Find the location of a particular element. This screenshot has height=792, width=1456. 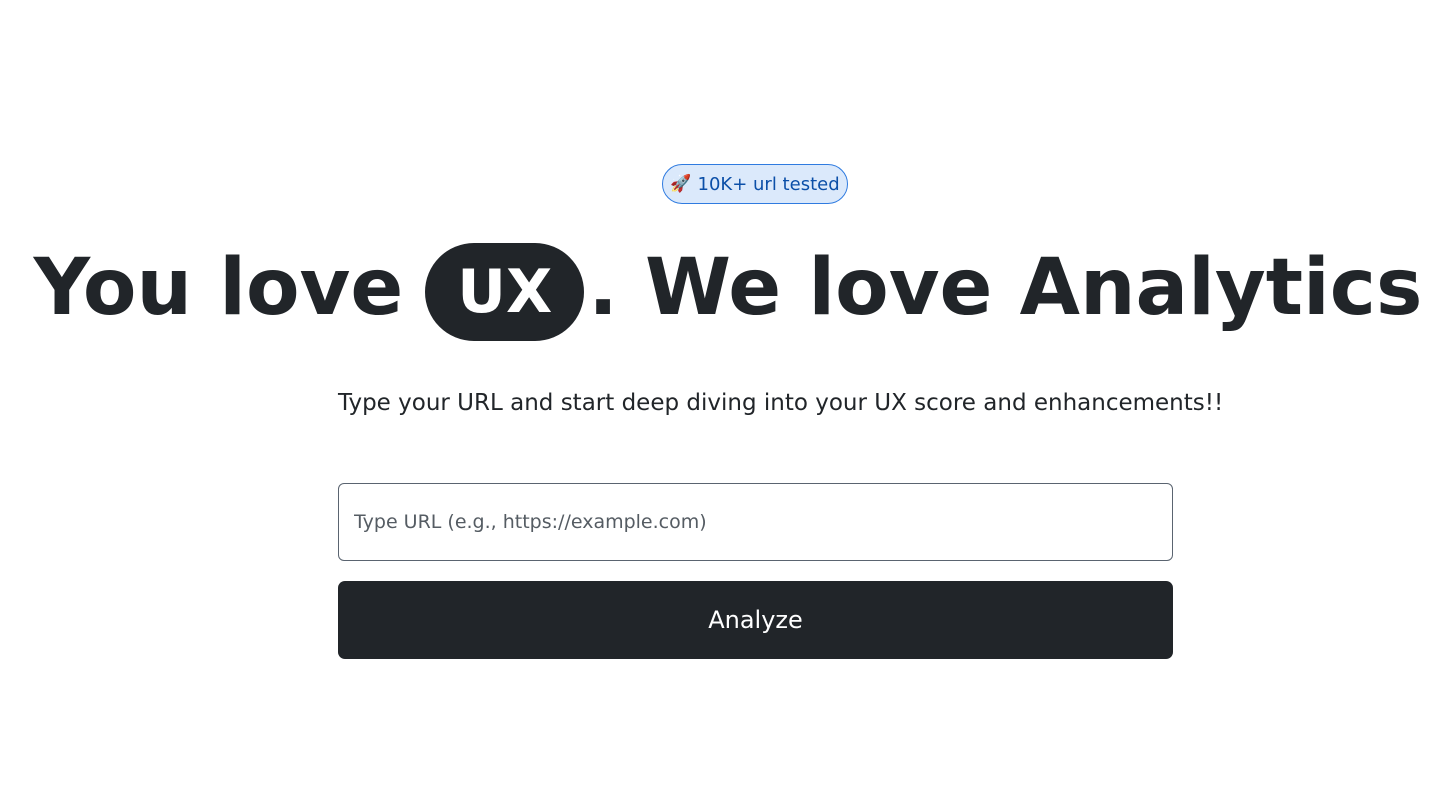

headline-part-2: . We love Analytics is located at coordinates (1005, 288).